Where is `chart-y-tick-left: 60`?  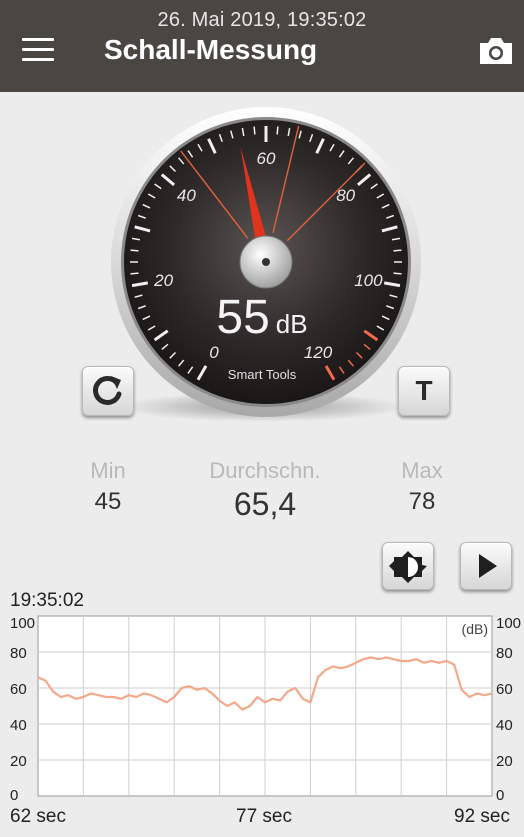 chart-y-tick-left: 60 is located at coordinates (18, 689).